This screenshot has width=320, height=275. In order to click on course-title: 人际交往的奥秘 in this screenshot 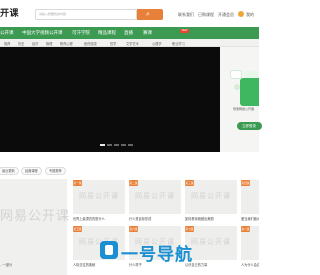, I will do `click(100, 264)`.